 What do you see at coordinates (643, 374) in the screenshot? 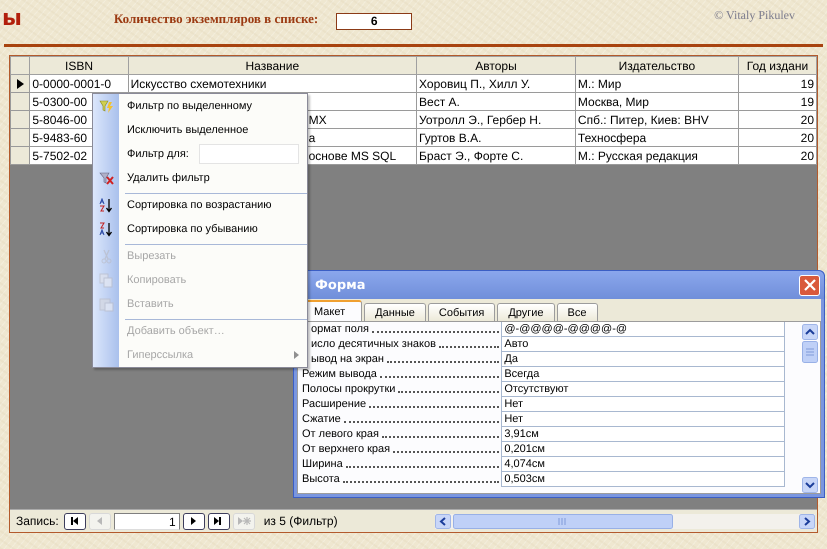
I see `property-value: Всегда` at bounding box center [643, 374].